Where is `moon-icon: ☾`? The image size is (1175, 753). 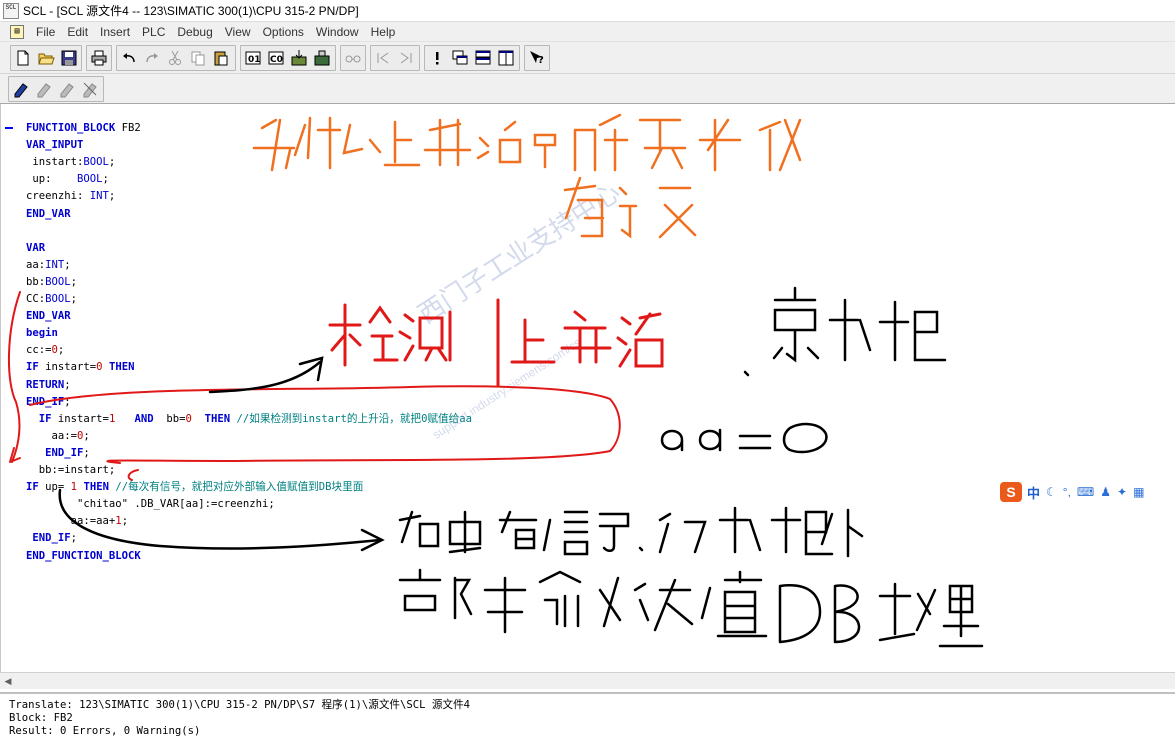 moon-icon: ☾ is located at coordinates (1051, 492).